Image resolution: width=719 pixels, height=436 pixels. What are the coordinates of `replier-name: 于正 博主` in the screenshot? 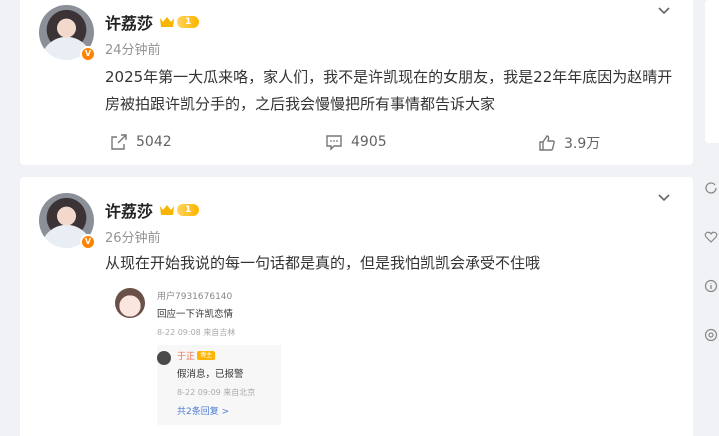 It's located at (196, 355).